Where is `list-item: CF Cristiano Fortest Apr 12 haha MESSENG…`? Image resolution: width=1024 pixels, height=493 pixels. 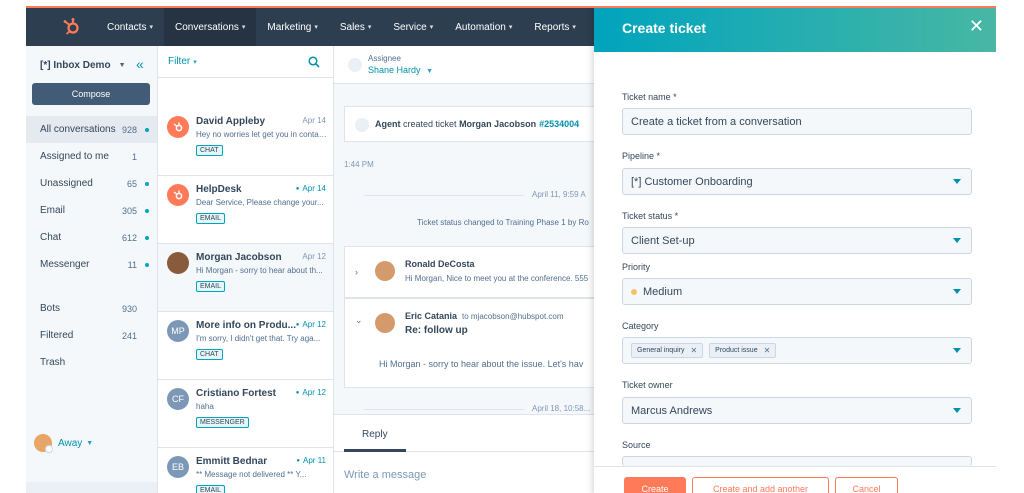 list-item: CF Cristiano Fortest Apr 12 haha MESSENG… is located at coordinates (245, 414).